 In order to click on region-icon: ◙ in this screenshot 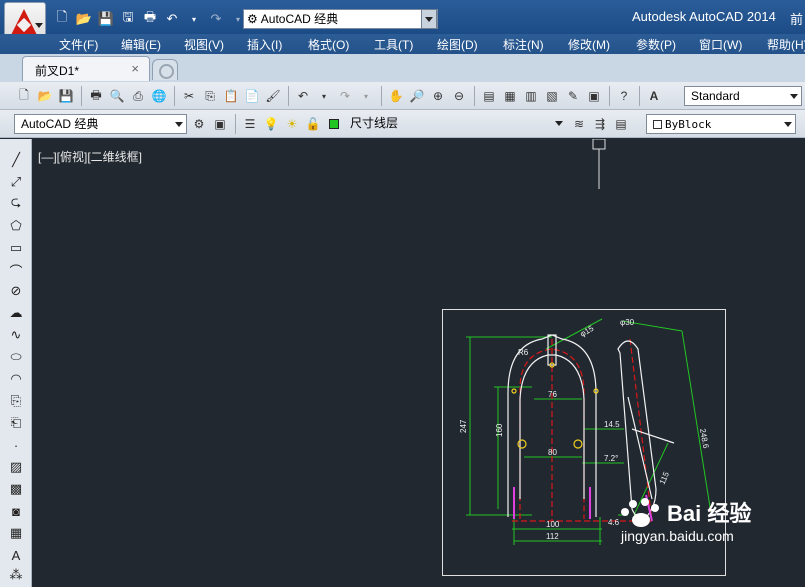, I will do `click(16, 511)`.